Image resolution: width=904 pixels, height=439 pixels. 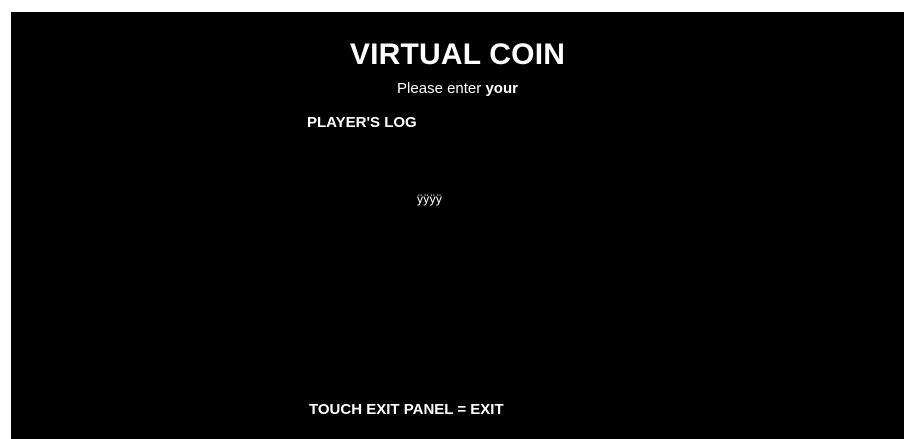 I want to click on prompt-emphasis: your, so click(x=501, y=88).